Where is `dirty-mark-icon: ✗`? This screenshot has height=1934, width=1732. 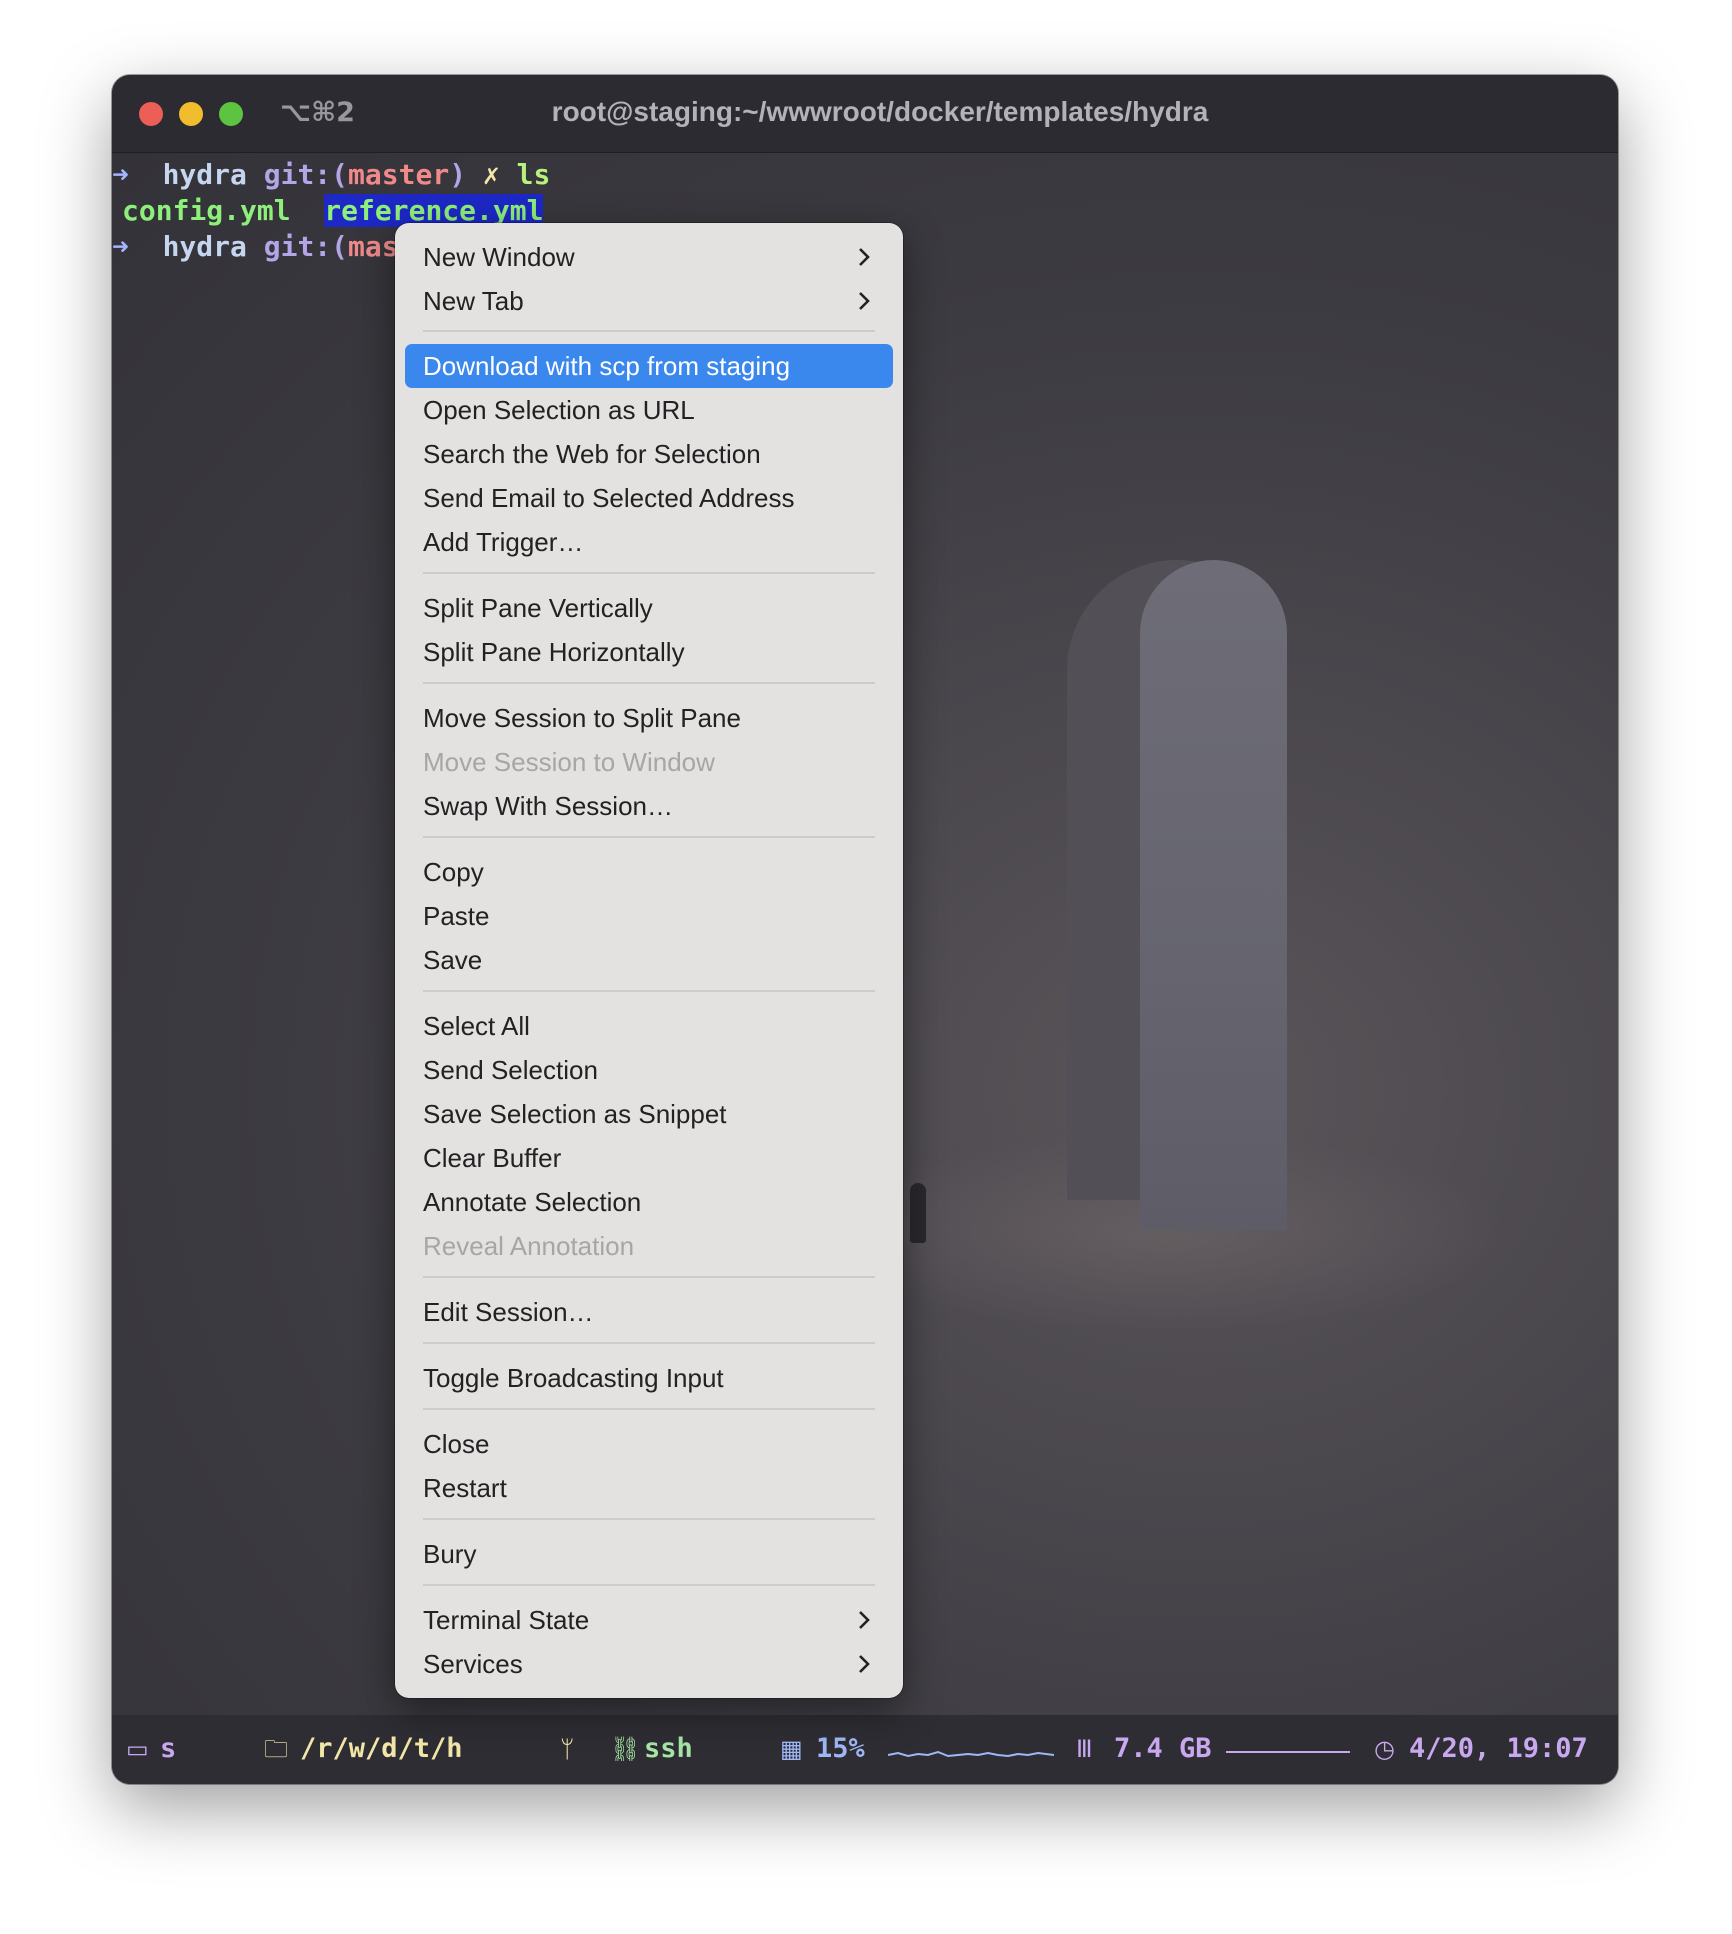 dirty-mark-icon: ✗ is located at coordinates (491, 174).